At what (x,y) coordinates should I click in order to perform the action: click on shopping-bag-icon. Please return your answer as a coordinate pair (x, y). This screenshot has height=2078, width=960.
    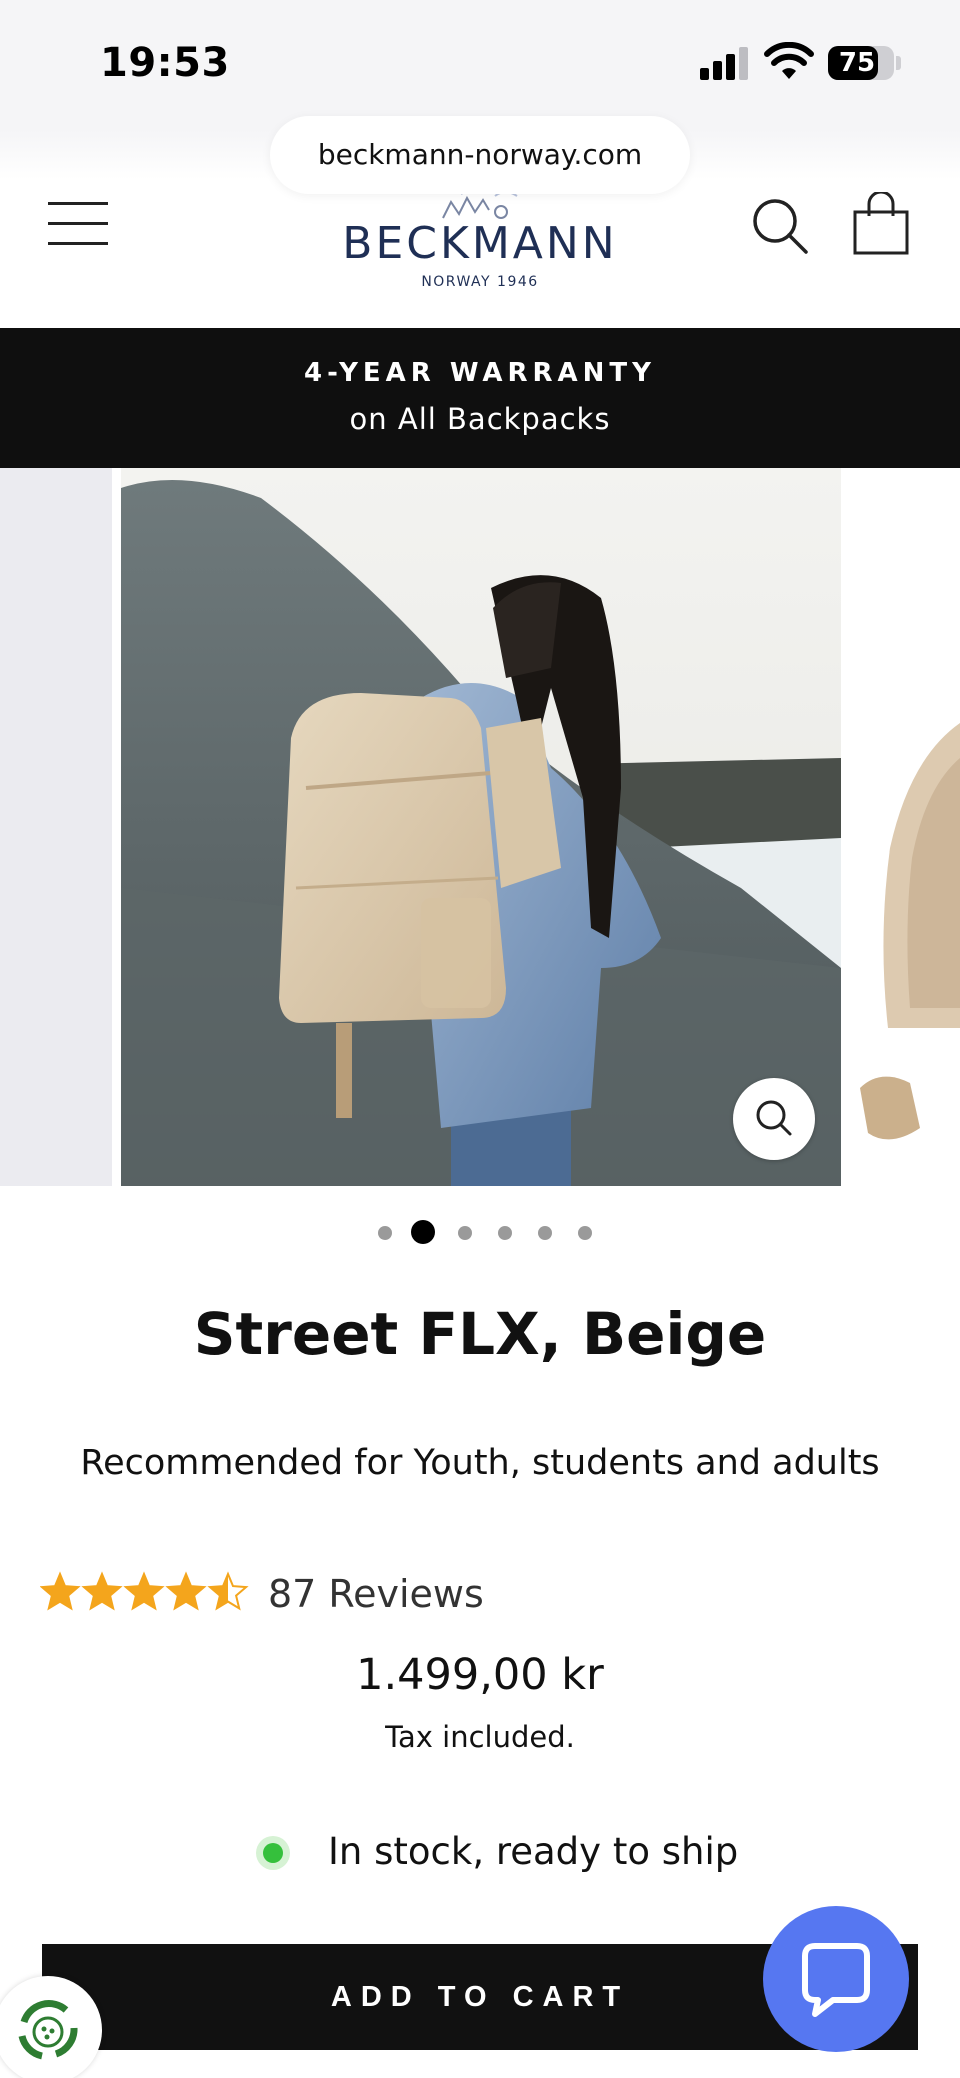
    Looking at the image, I should click on (881, 224).